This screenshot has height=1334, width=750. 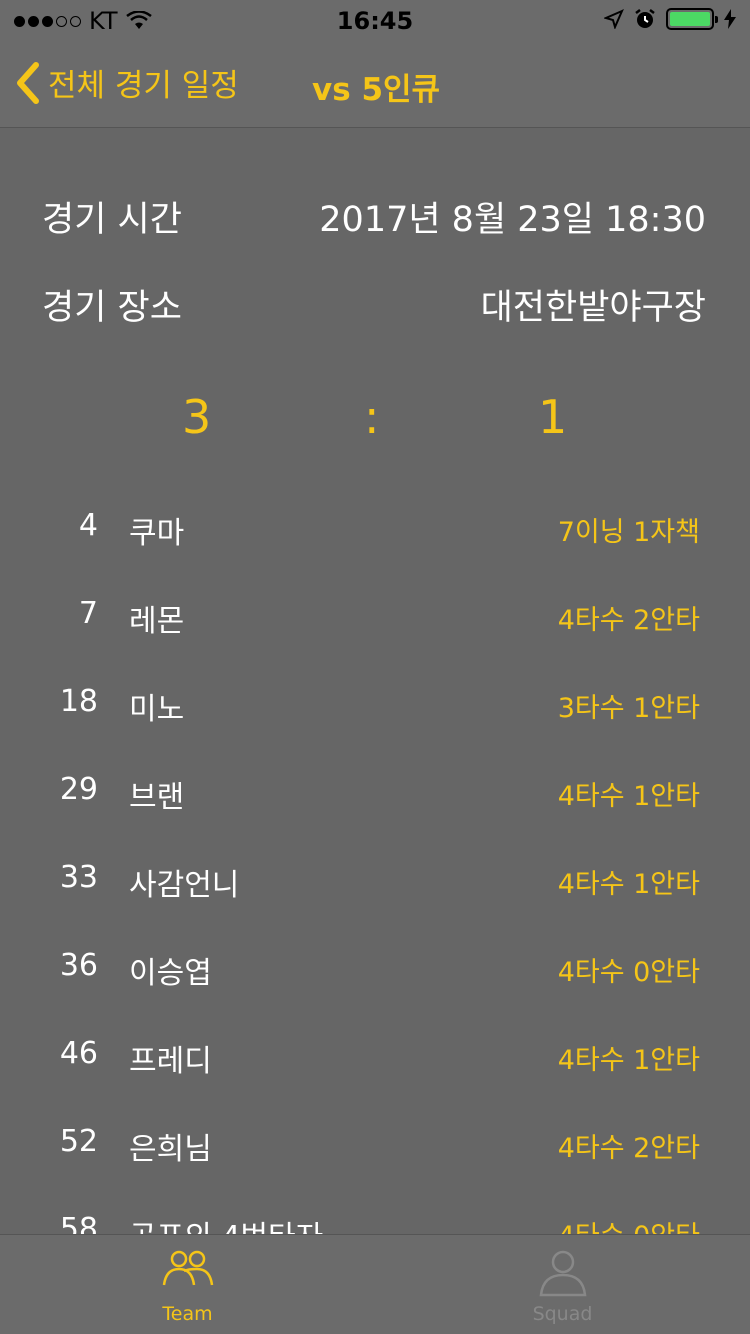 What do you see at coordinates (28, 82) in the screenshot?
I see `chevron-left-icon` at bounding box center [28, 82].